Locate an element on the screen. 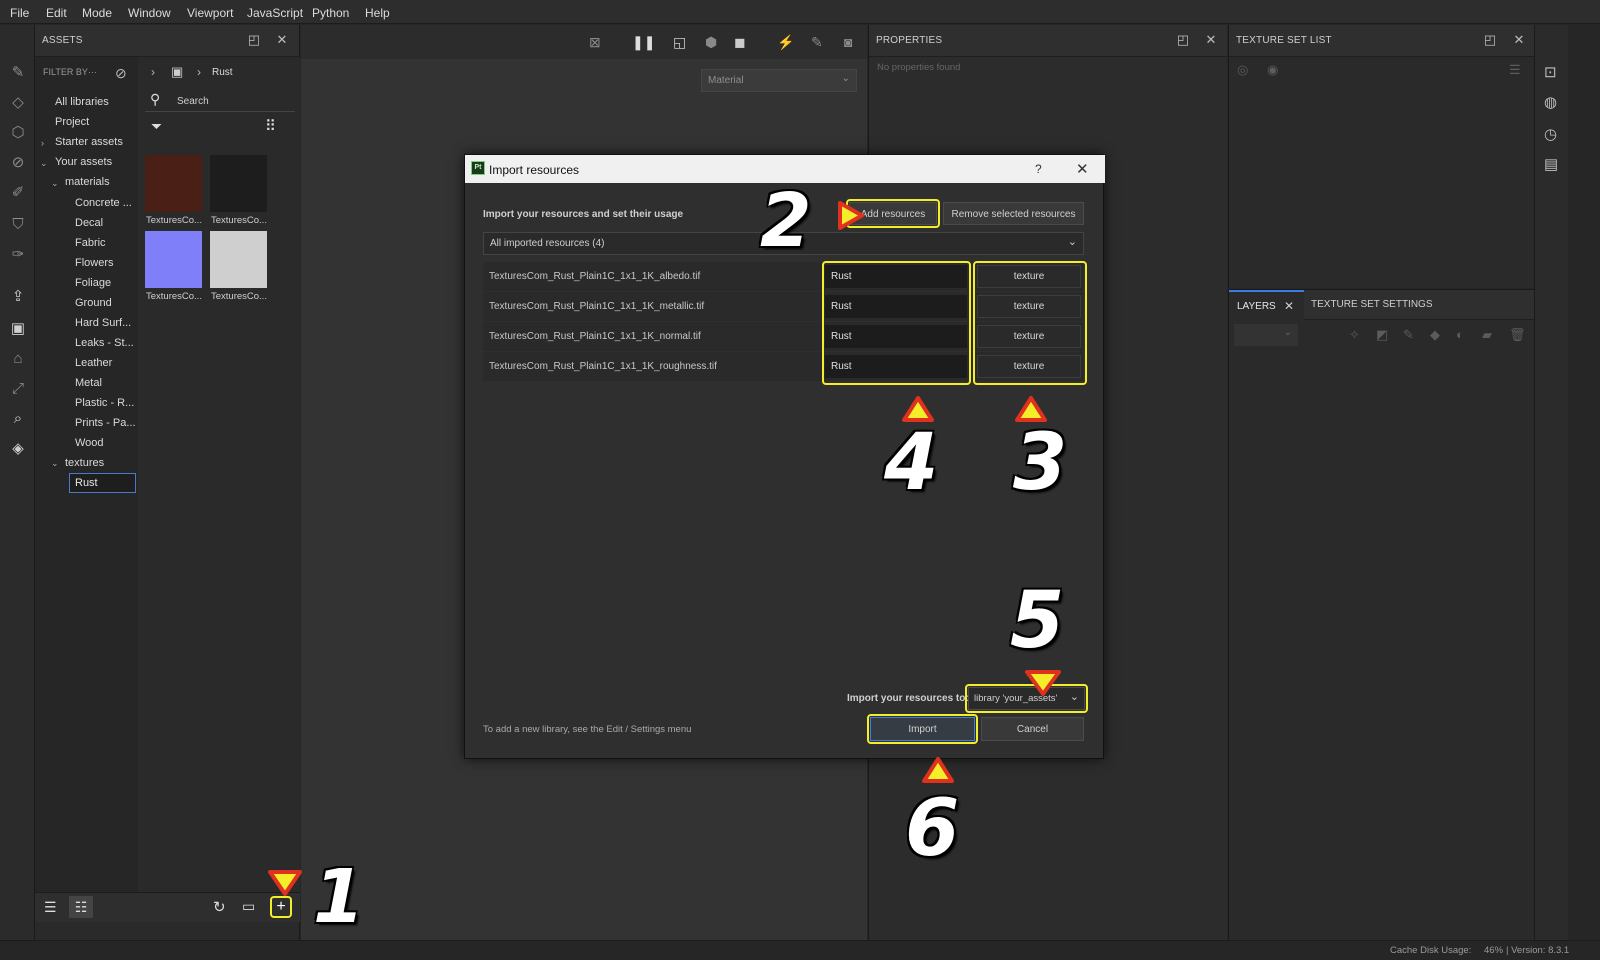  folder-icon: ▰ is located at coordinates (1487, 335).